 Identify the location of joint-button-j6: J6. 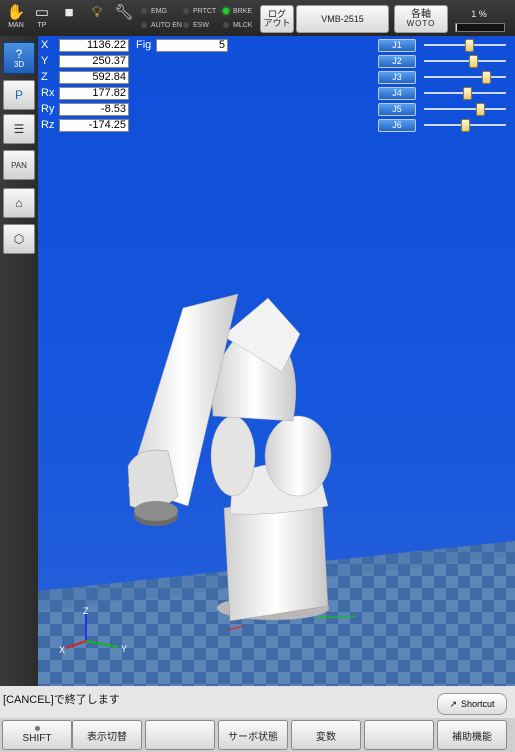
(397, 125).